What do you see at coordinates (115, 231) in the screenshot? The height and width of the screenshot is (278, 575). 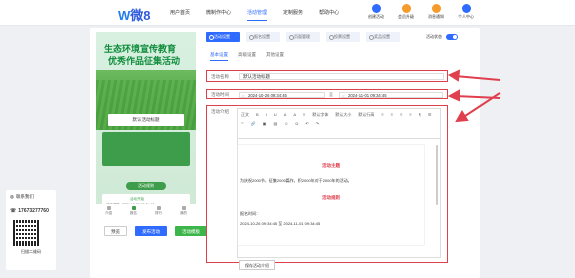 I see `preview-button: 预览` at bounding box center [115, 231].